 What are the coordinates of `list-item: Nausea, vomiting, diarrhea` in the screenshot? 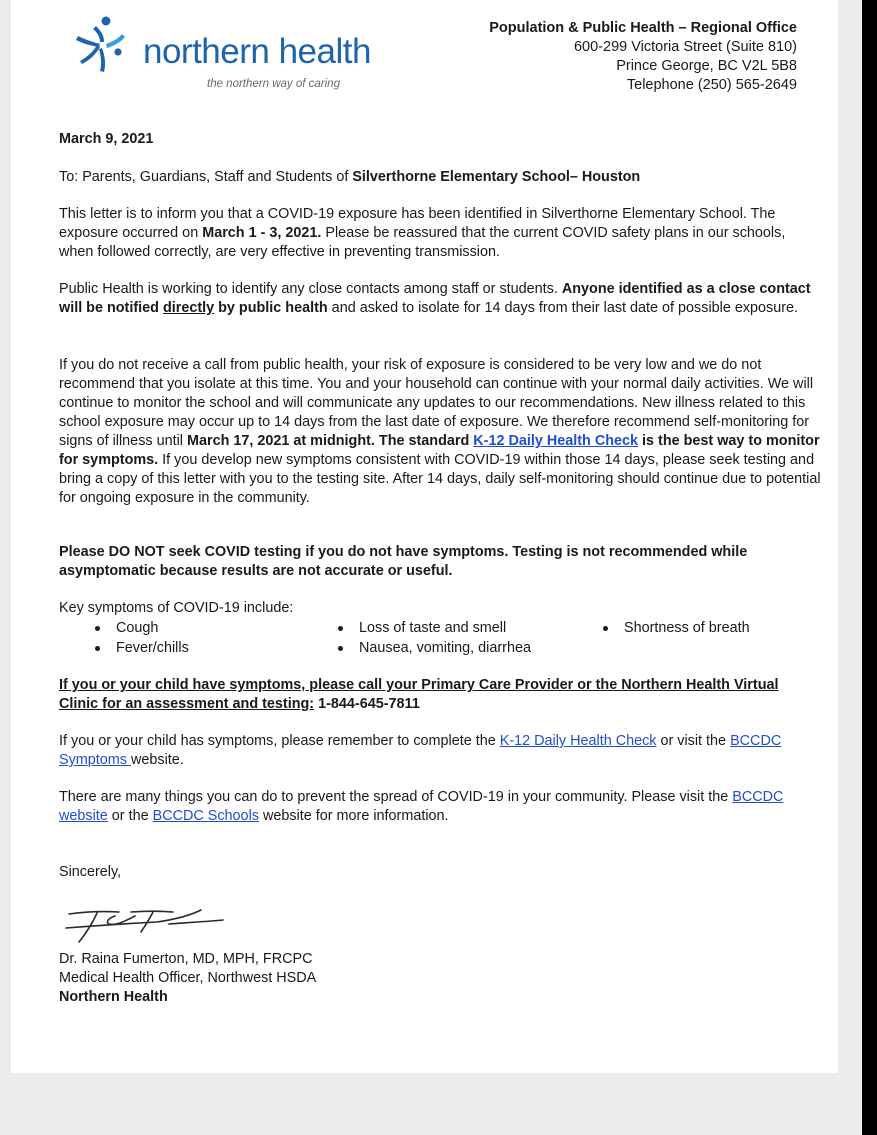 It's located at (432, 648).